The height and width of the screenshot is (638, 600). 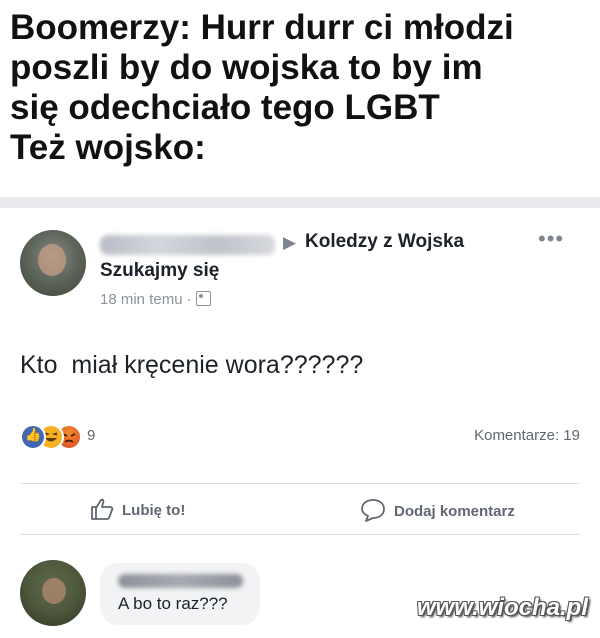 I want to click on comment-label: Dodaj komentarz, so click(x=454, y=511).